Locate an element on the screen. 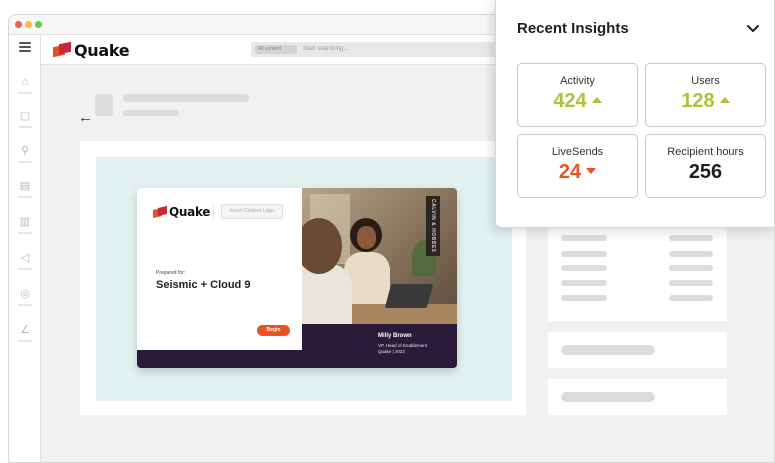 The height and width of the screenshot is (463, 775). page-thumbnail-placeholder is located at coordinates (104, 105).